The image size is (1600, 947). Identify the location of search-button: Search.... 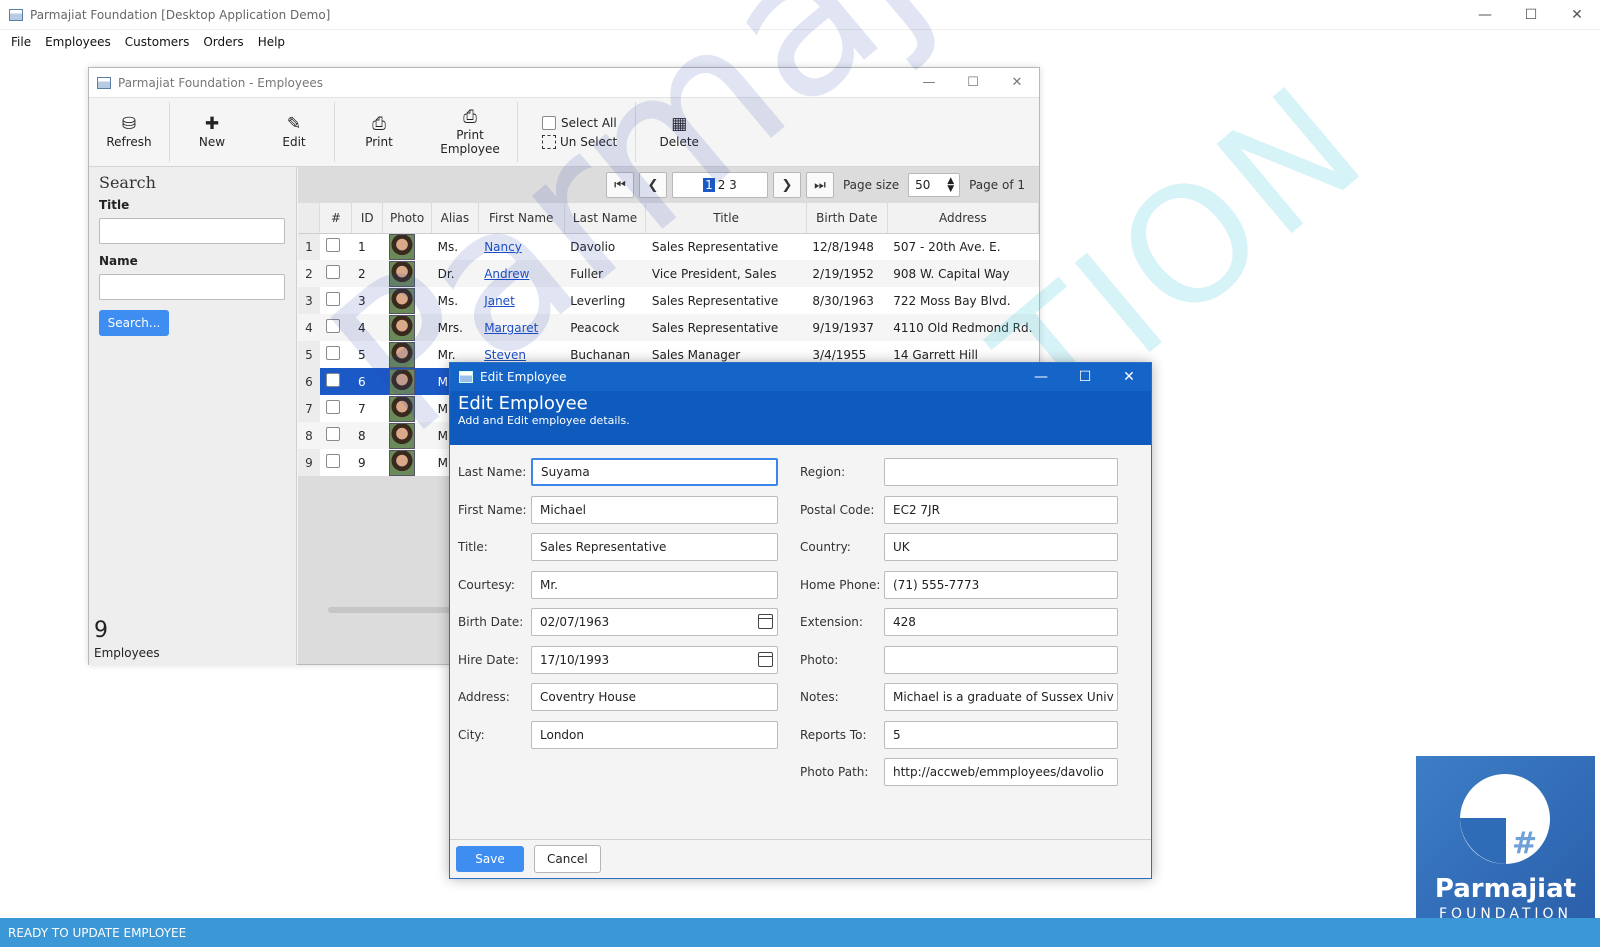
(134, 323).